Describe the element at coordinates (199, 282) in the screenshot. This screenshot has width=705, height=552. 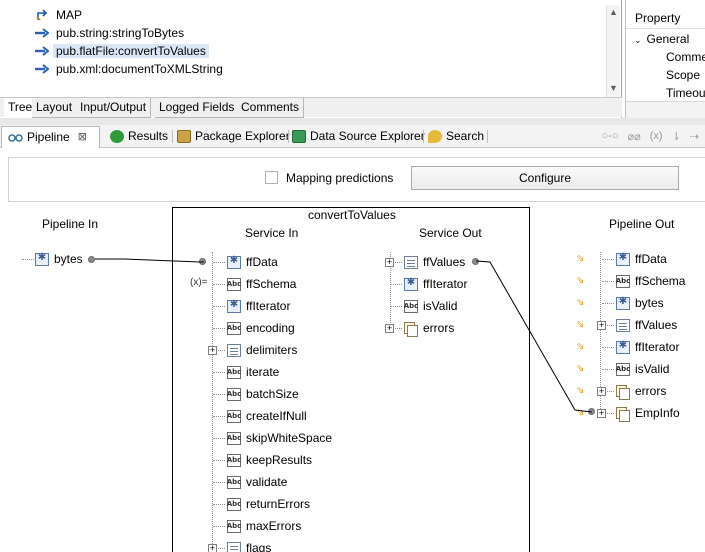
I see `set-value-marker: (x)=` at that location.